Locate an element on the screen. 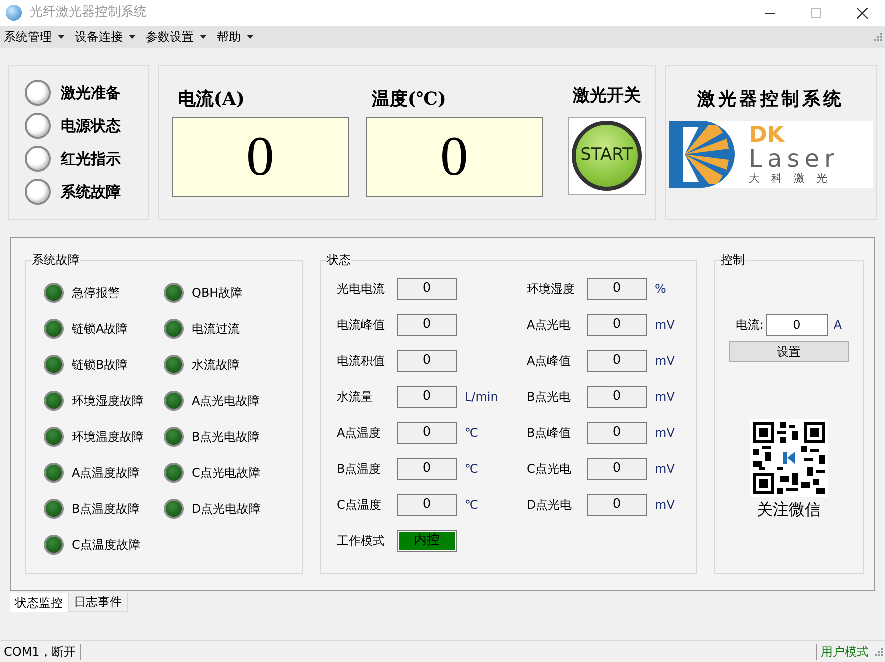  mode-field: 内控 is located at coordinates (427, 541).